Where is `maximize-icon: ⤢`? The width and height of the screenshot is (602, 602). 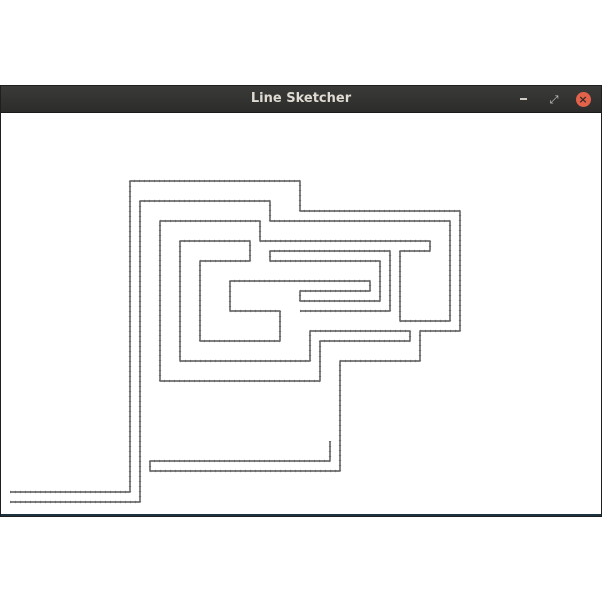
maximize-icon: ⤢ is located at coordinates (554, 99).